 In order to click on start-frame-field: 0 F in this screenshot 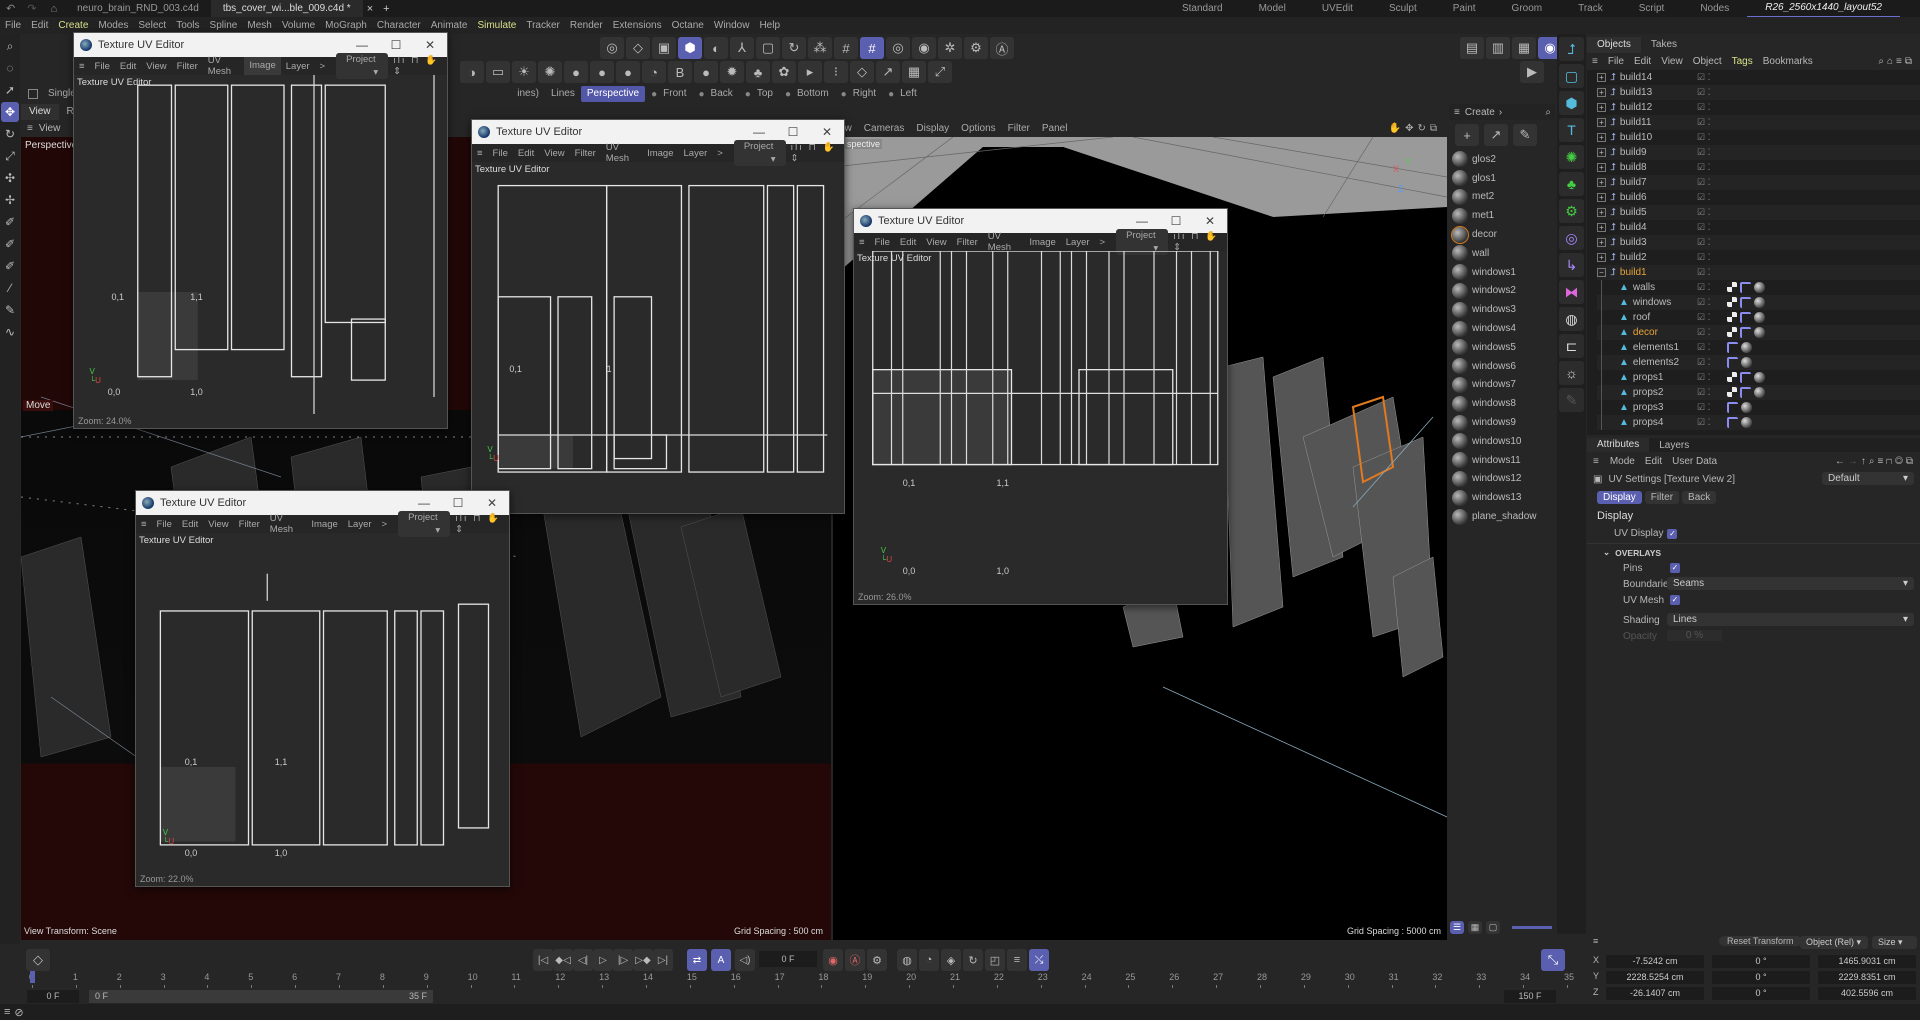, I will do `click(53, 996)`.